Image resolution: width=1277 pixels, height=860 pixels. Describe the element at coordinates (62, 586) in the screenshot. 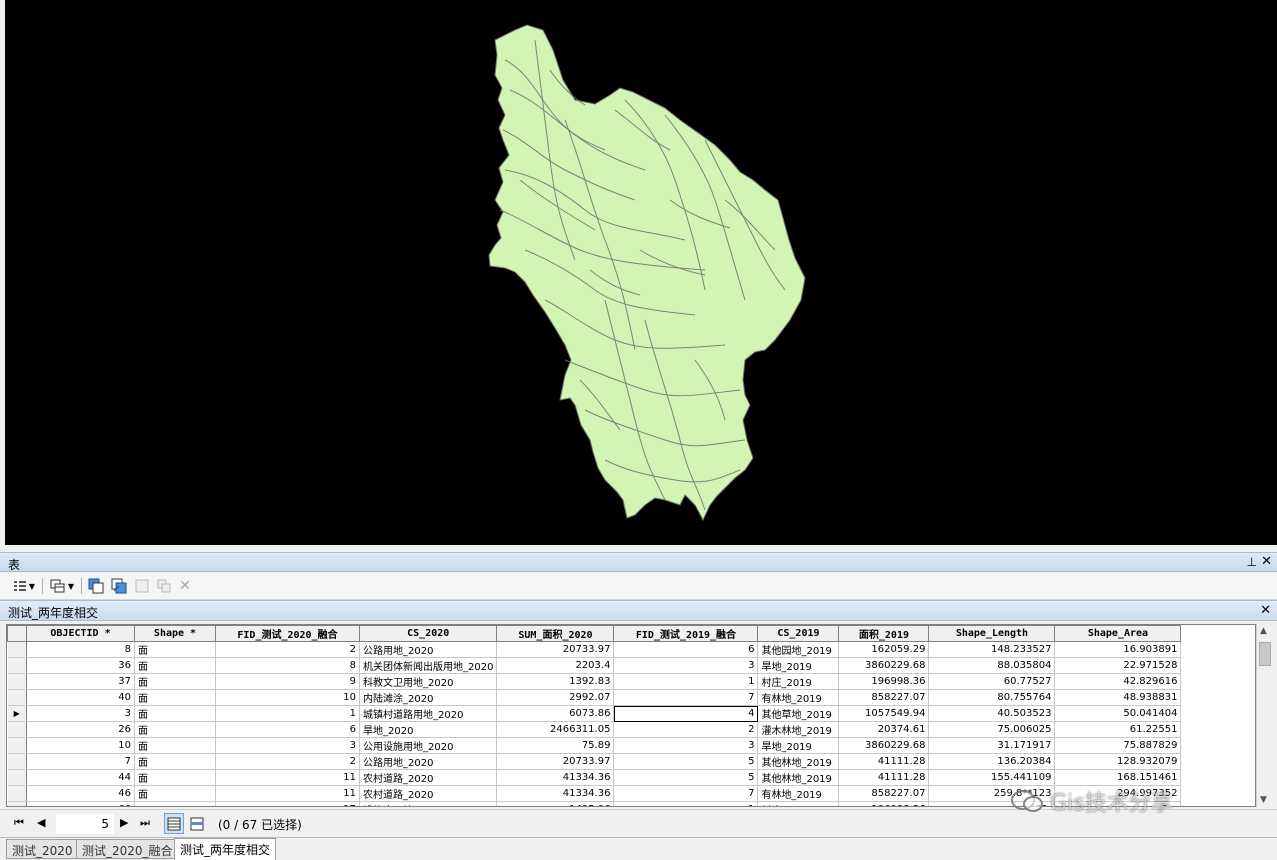

I see `related-tables-button: ▼` at that location.